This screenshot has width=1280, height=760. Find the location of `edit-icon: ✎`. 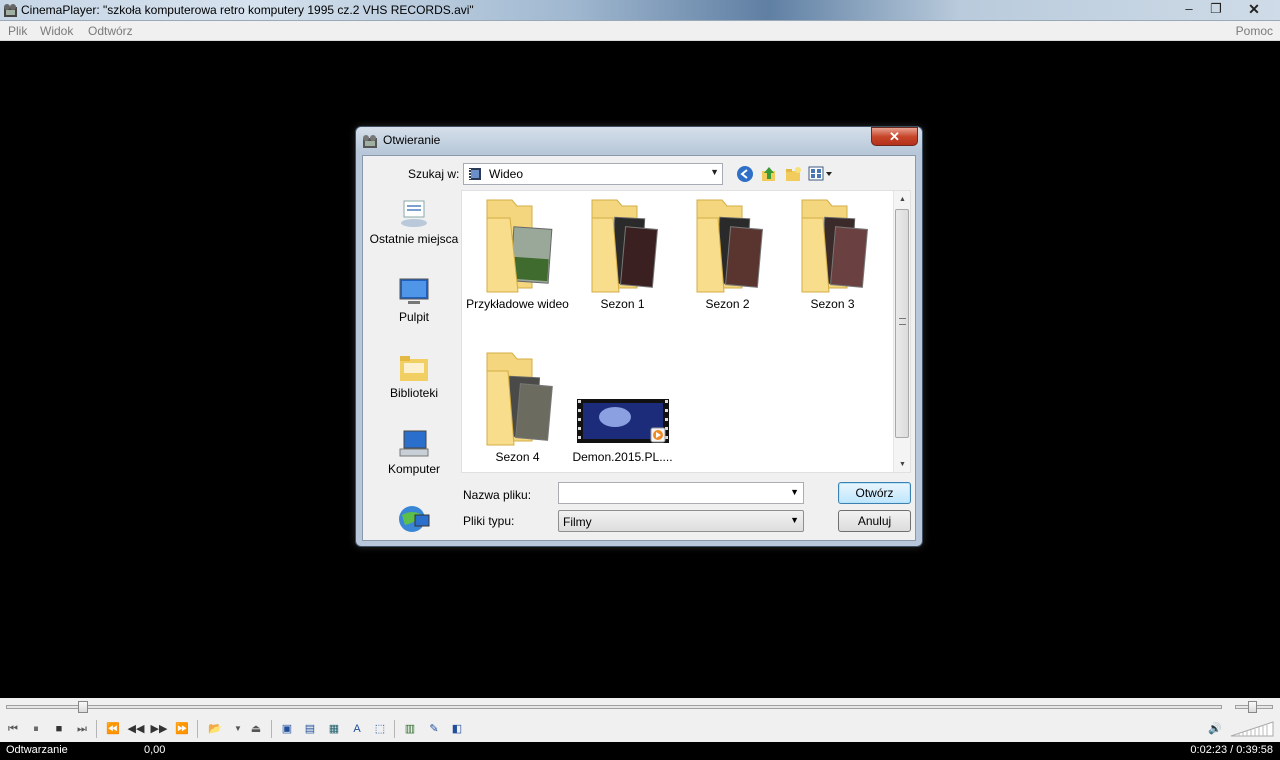

edit-icon: ✎ is located at coordinates (434, 729).